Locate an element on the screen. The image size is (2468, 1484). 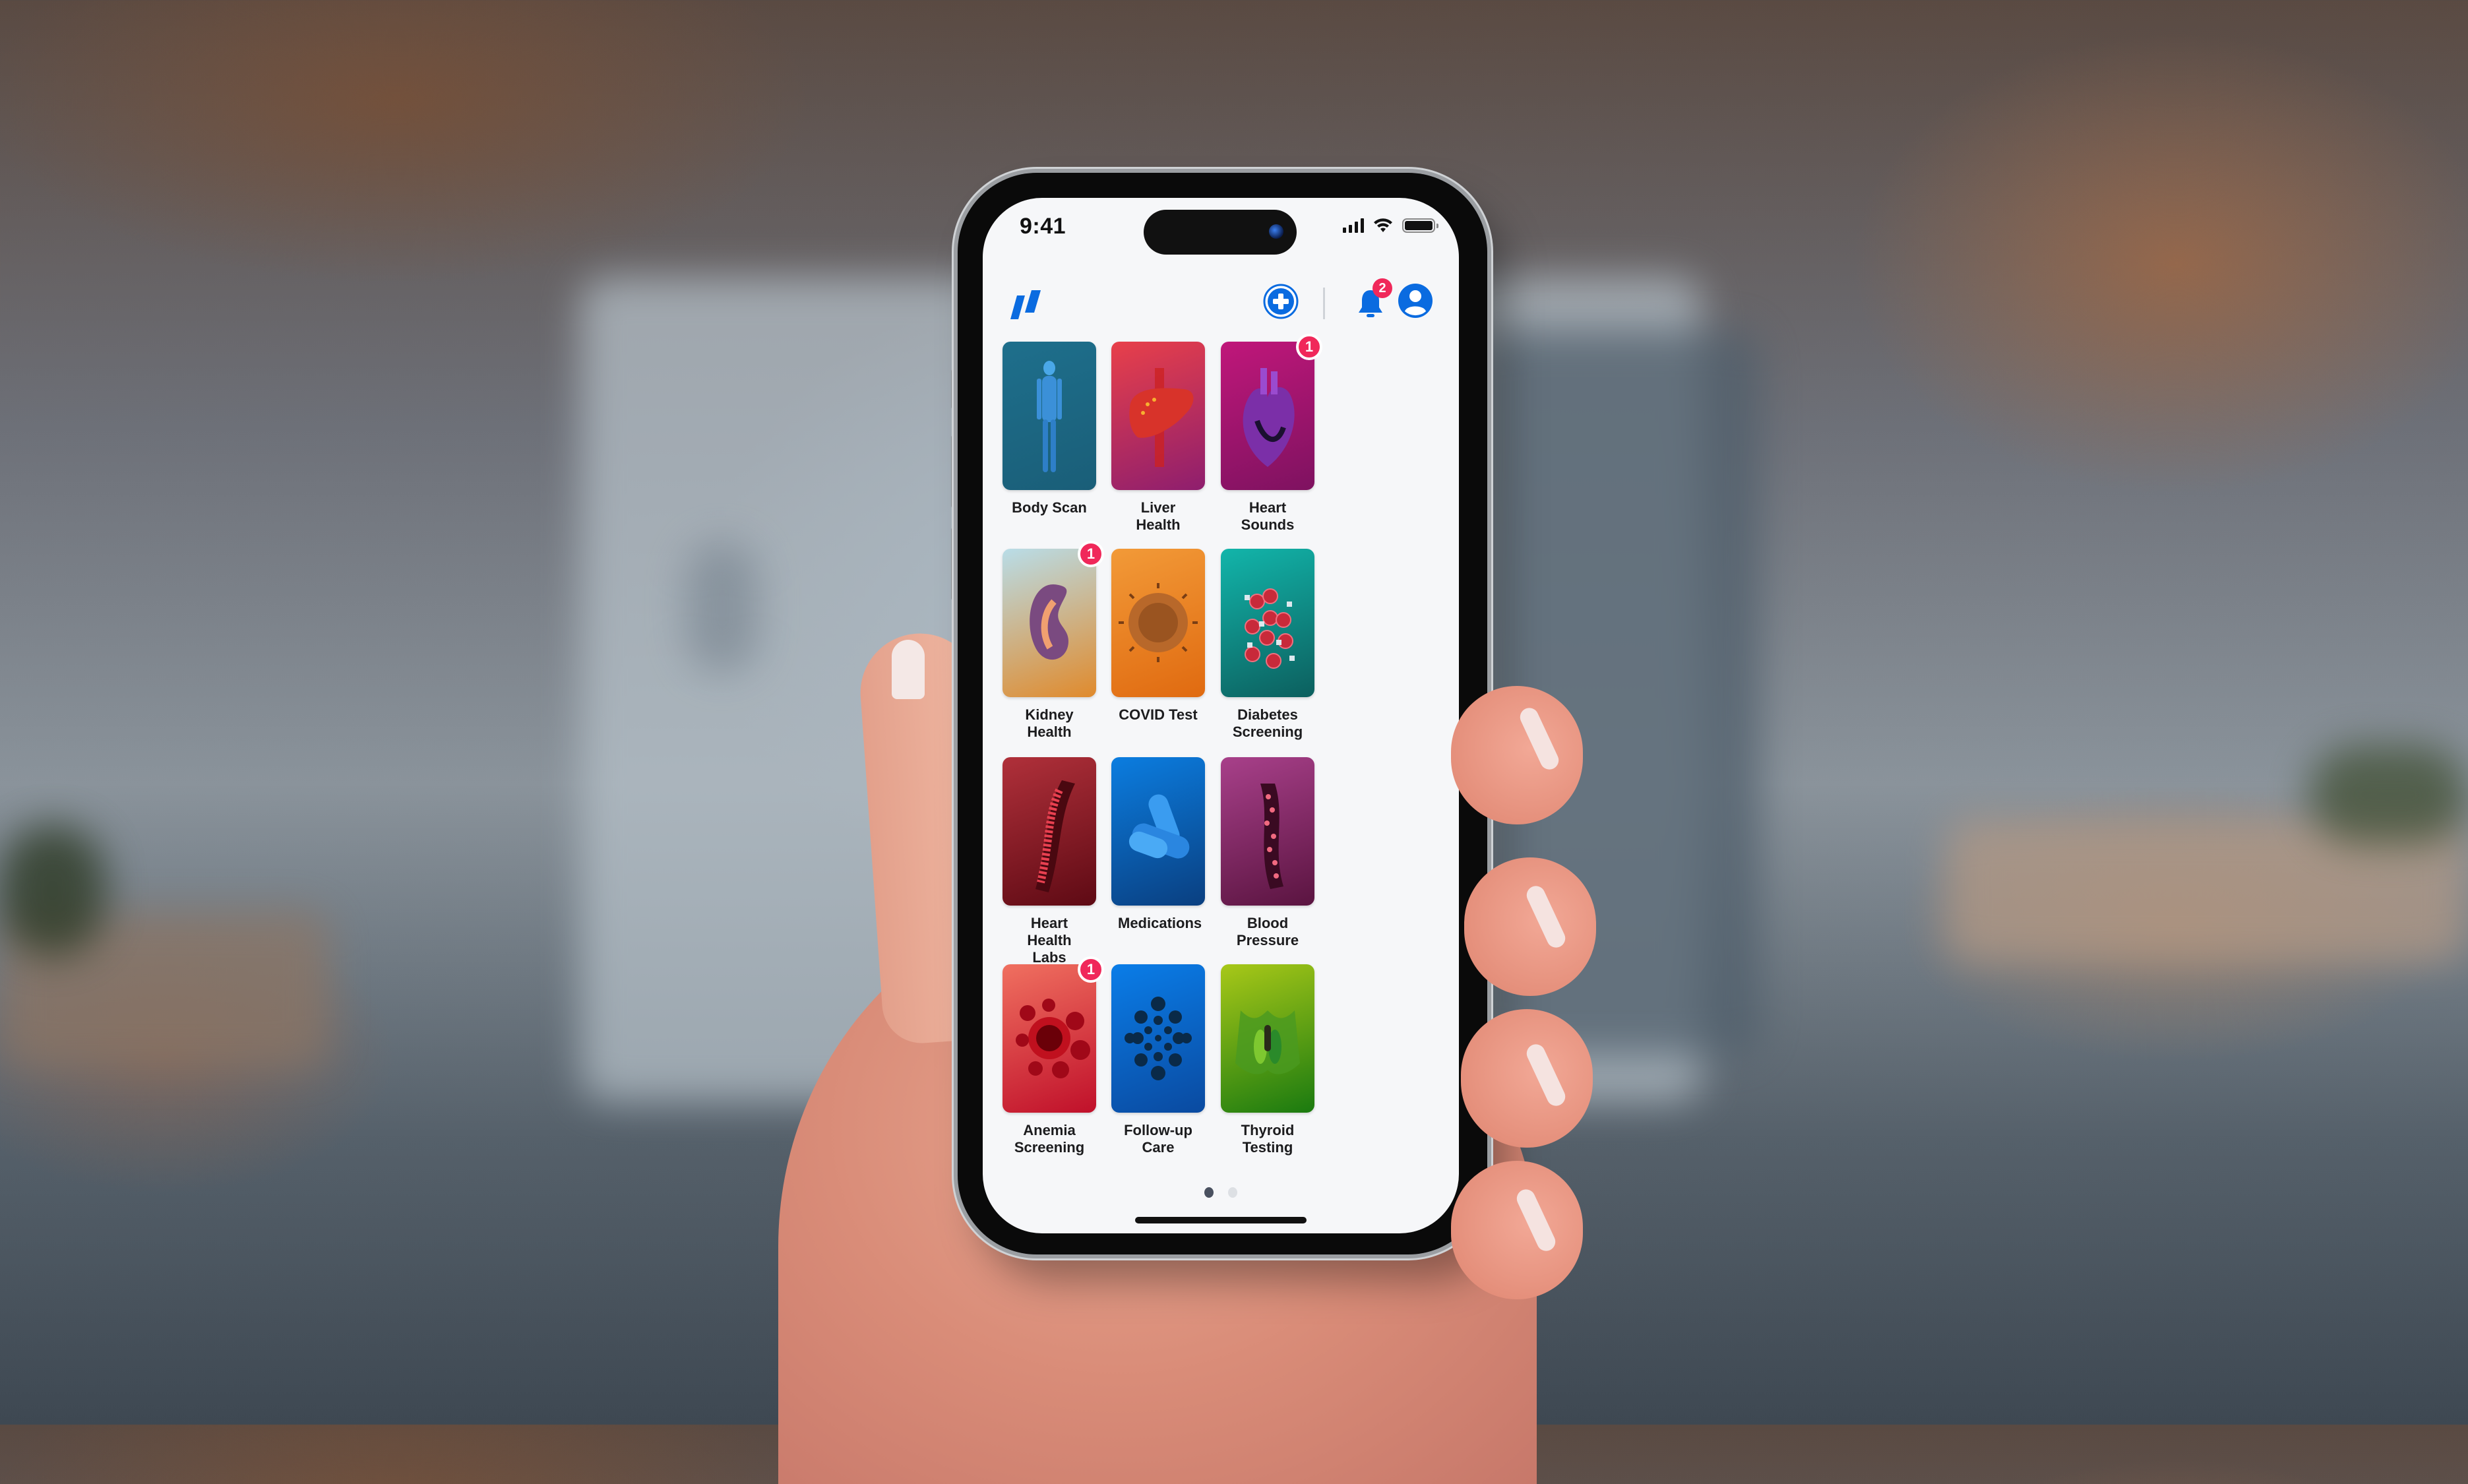
battery-icon is located at coordinates (1420, 225).